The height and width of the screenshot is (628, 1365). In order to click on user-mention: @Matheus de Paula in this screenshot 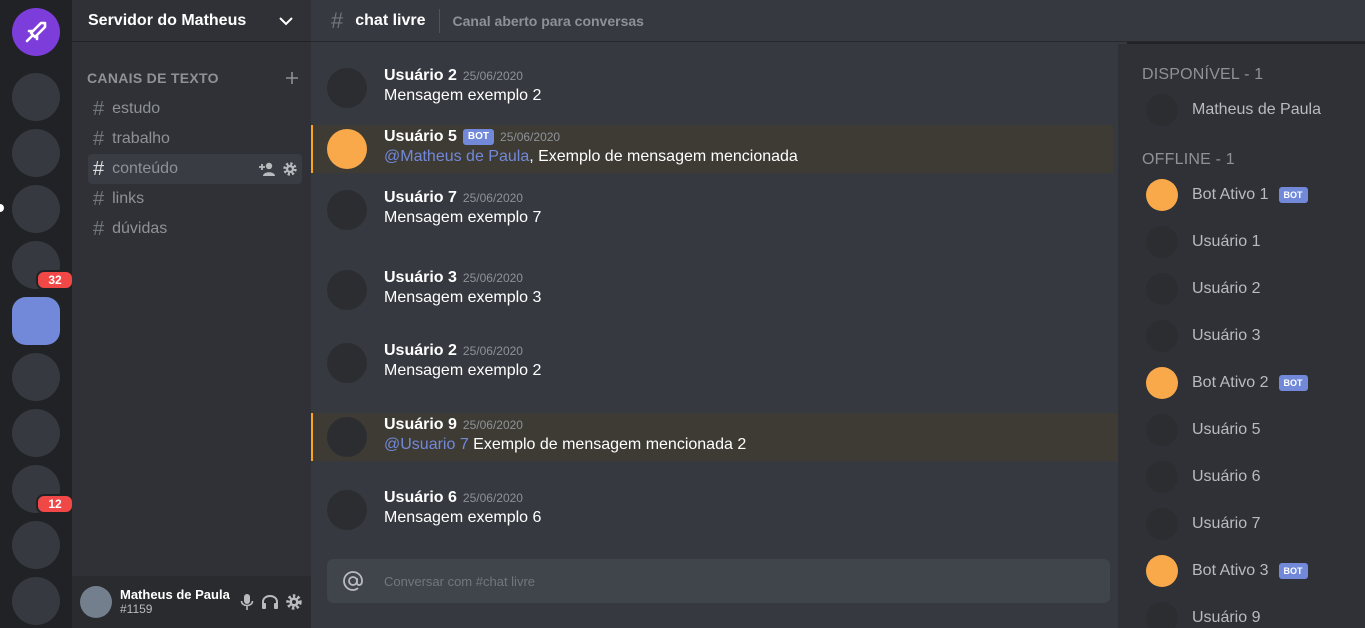, I will do `click(456, 156)`.